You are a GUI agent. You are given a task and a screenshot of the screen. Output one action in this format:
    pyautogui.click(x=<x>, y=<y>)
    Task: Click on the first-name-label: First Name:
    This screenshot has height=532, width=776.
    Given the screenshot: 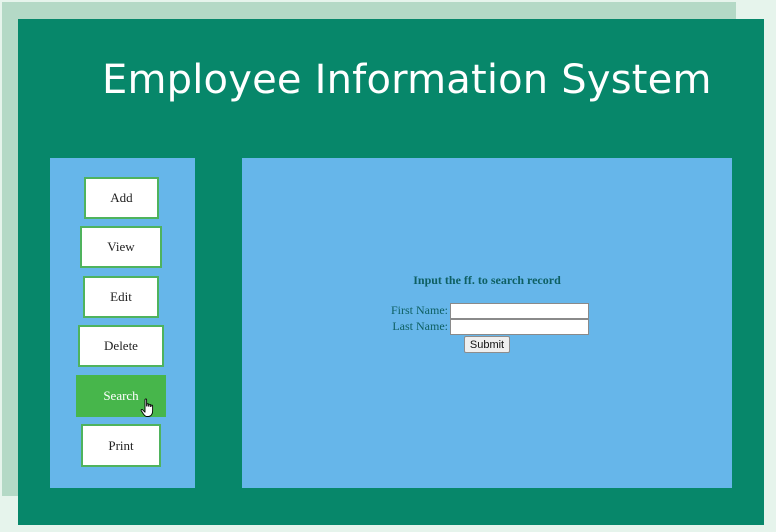 What is the action you would take?
    pyautogui.click(x=419, y=310)
    